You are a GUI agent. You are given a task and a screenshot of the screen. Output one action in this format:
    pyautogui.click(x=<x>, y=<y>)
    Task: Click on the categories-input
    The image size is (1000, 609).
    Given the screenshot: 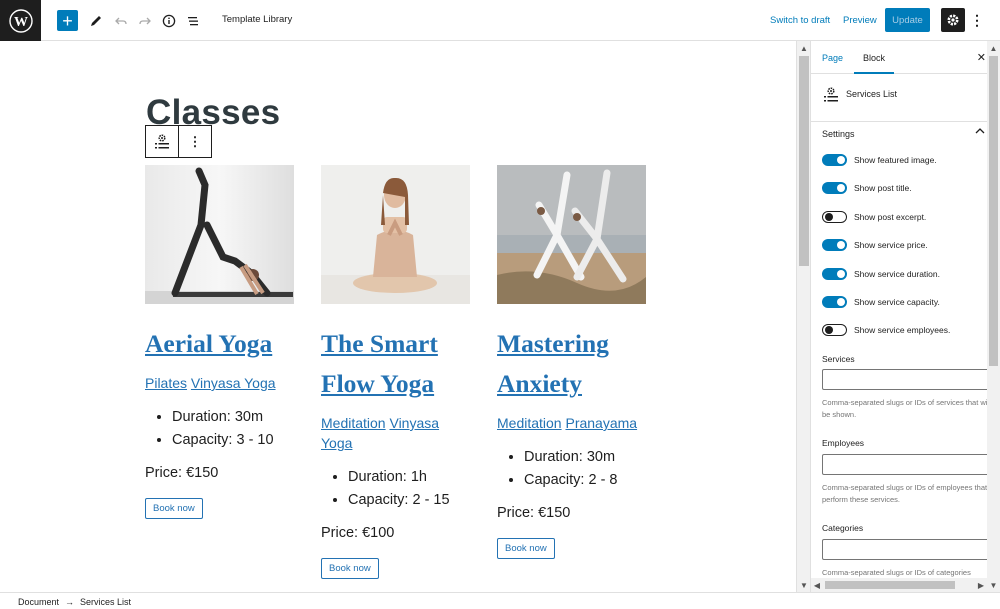 What is the action you would take?
    pyautogui.click(x=904, y=549)
    